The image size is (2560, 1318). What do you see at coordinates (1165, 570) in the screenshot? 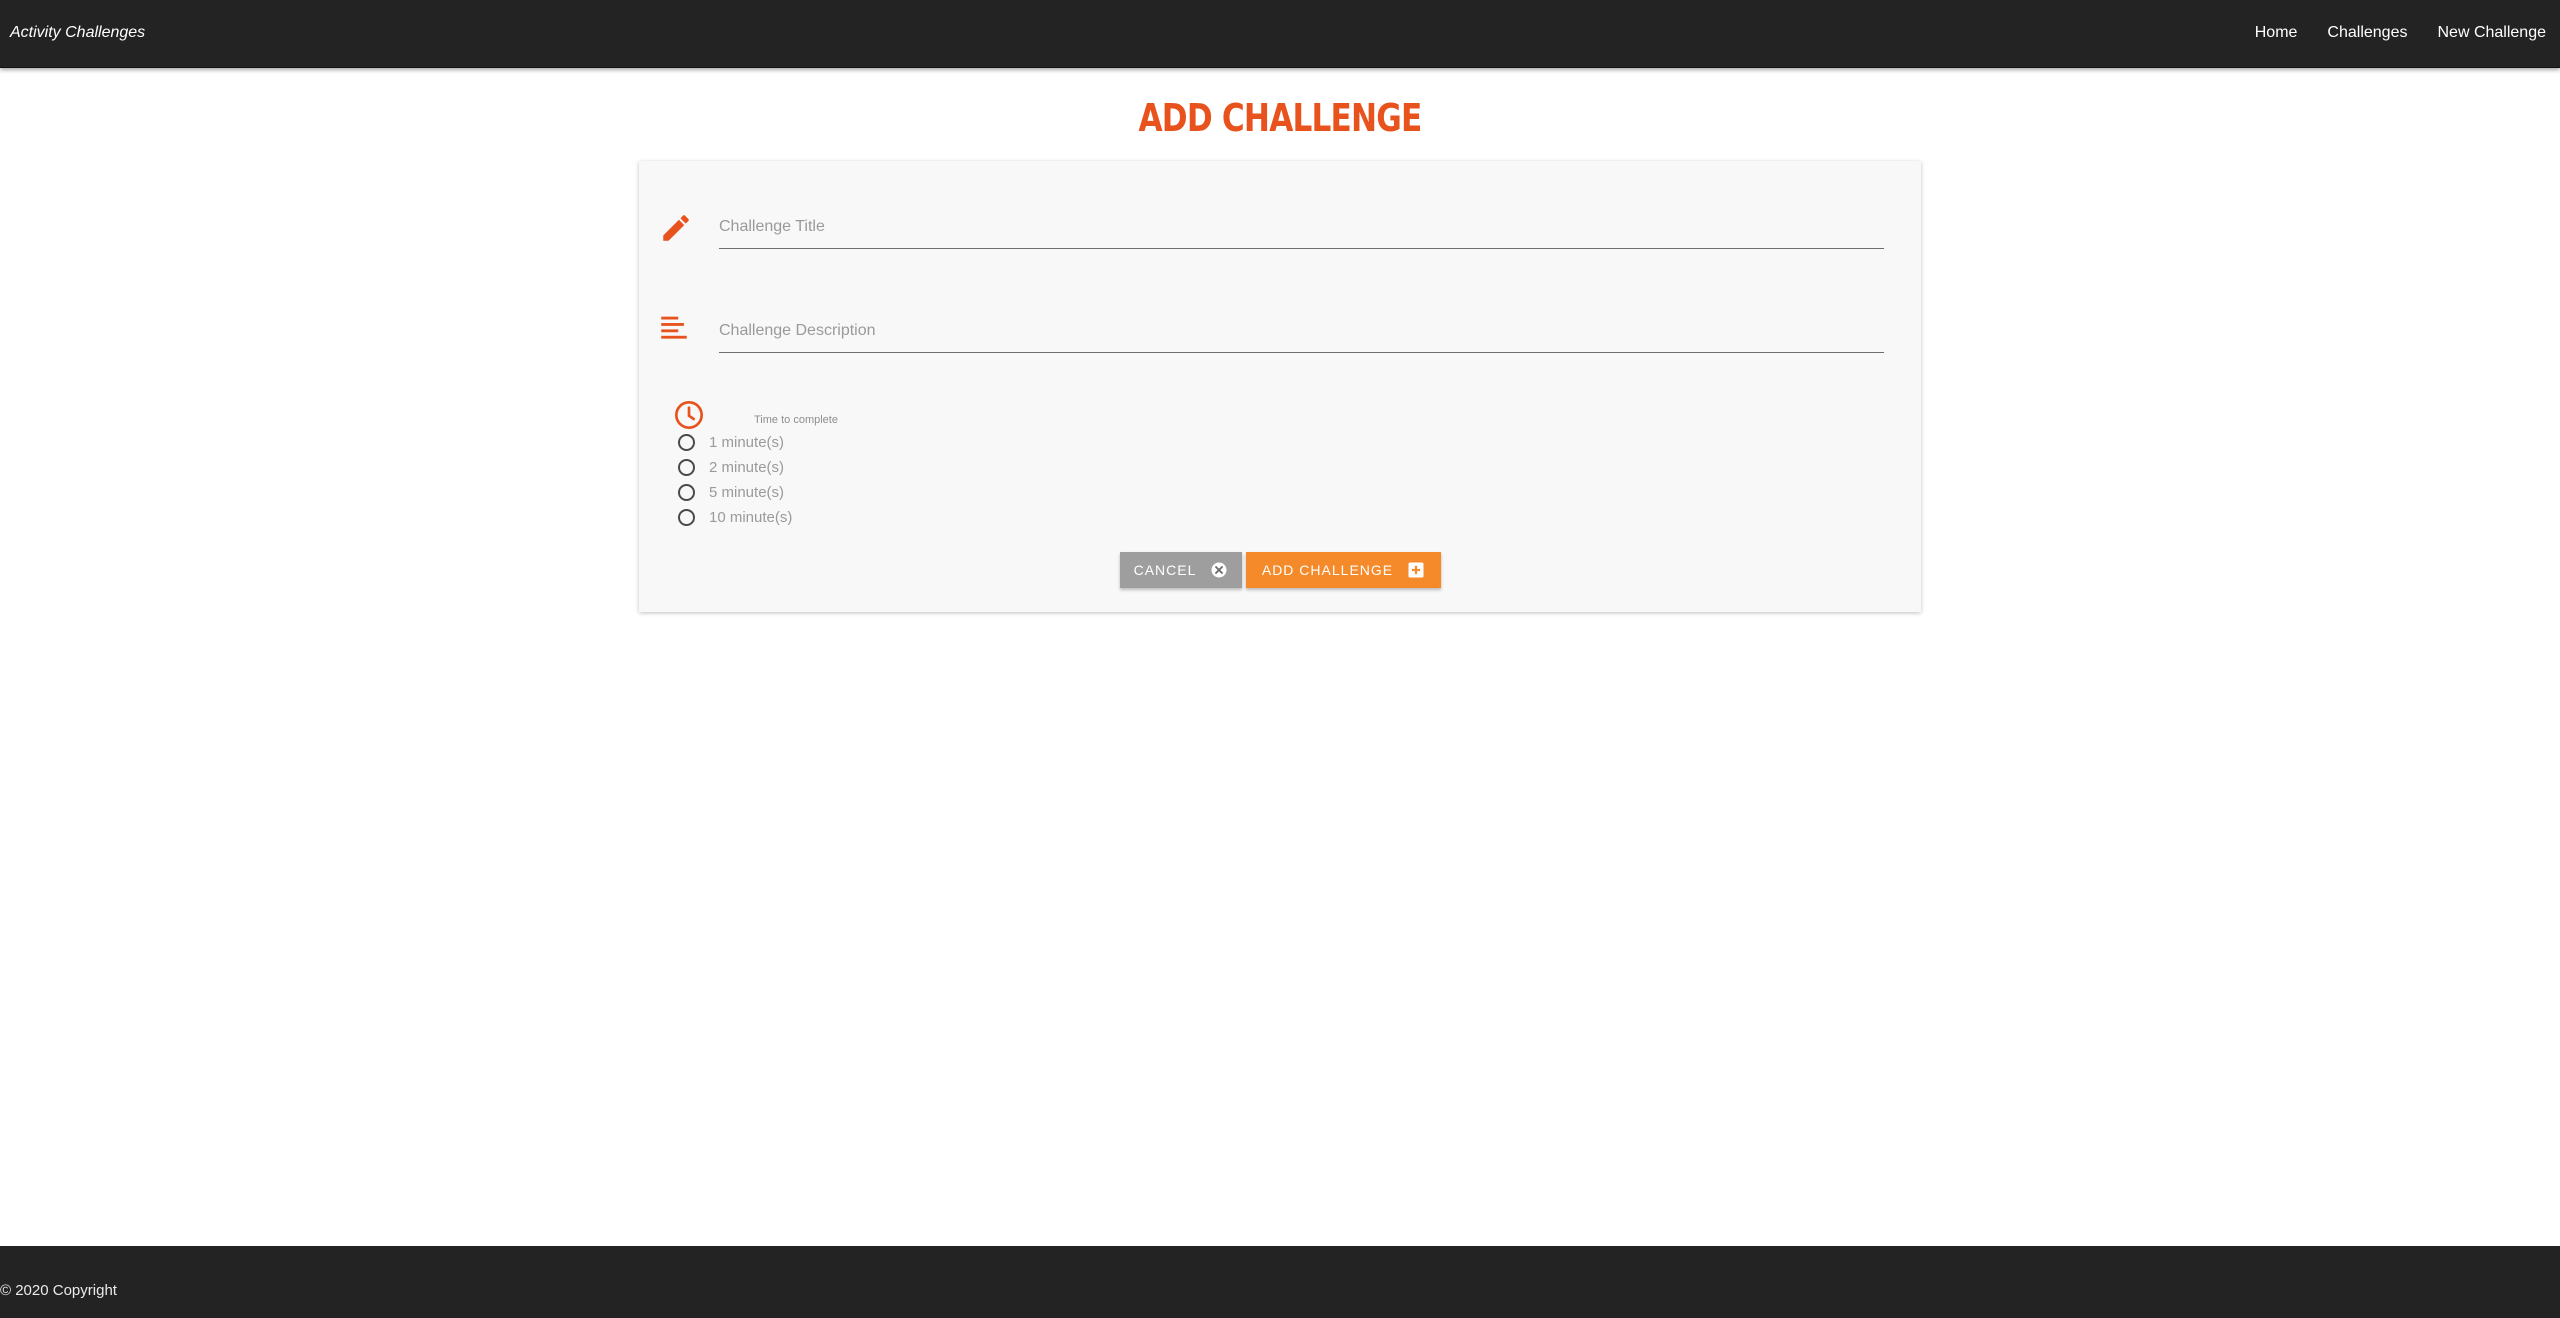
I see `cancel-button-label: CANCEL` at bounding box center [1165, 570].